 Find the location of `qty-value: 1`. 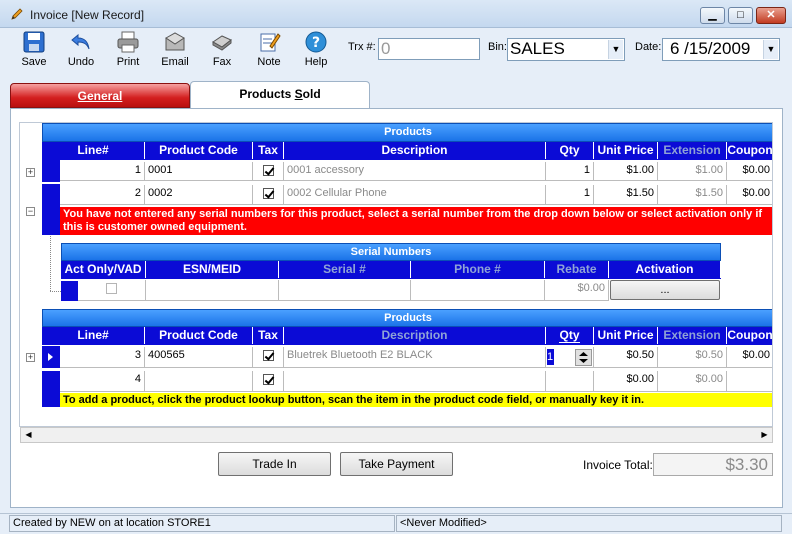

qty-value: 1 is located at coordinates (550, 357).